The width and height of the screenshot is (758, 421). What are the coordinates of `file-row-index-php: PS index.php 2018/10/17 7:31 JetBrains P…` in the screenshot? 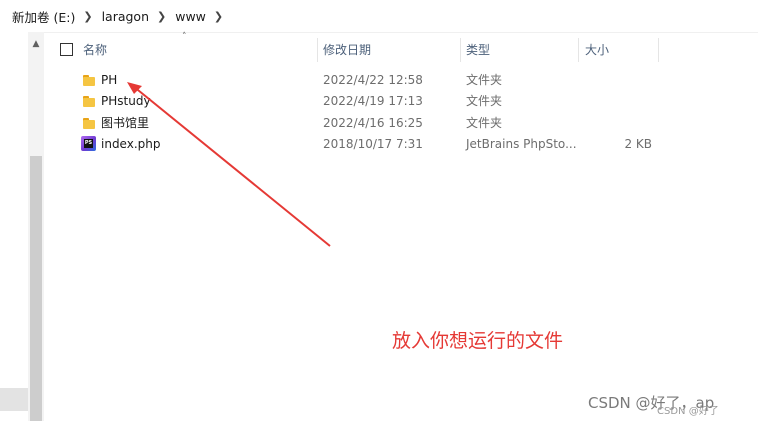 It's located at (354, 144).